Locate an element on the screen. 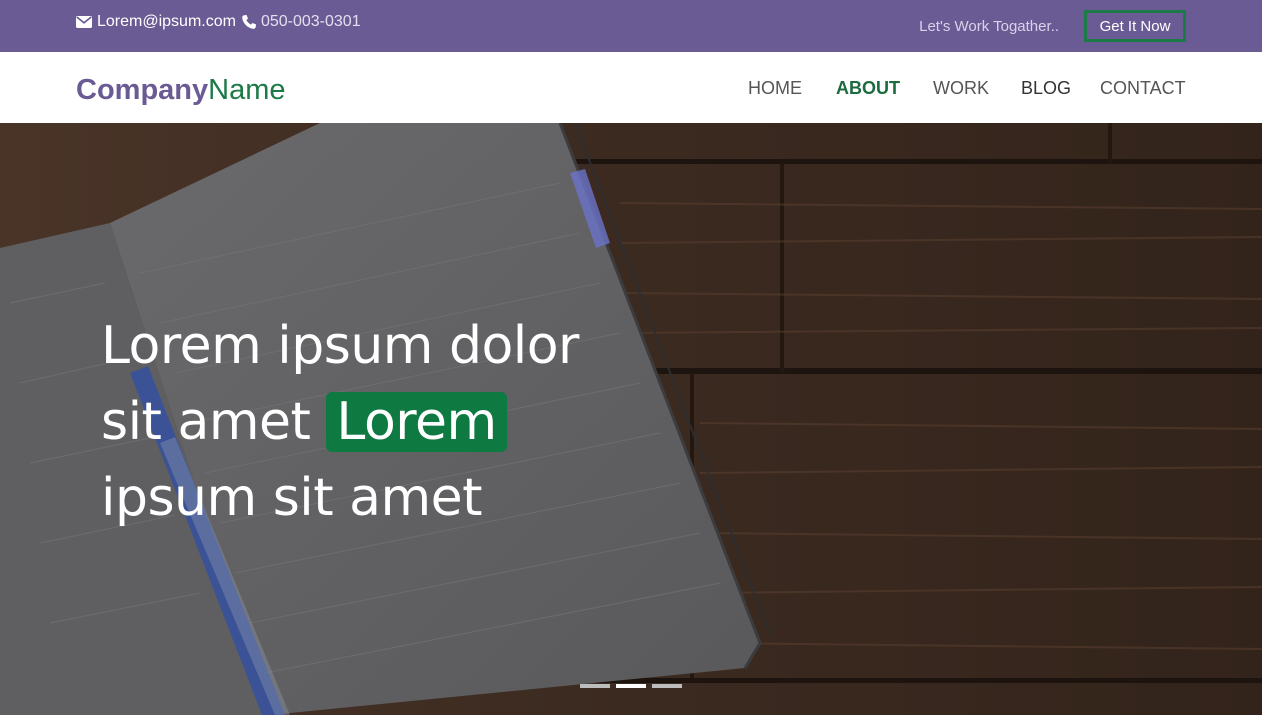 This screenshot has height=715, width=1262. brand-company: Company is located at coordinates (142, 90).